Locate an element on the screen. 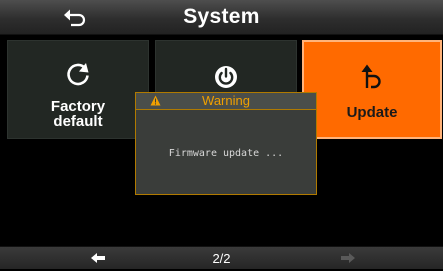  dialog-header: Warning is located at coordinates (226, 101).